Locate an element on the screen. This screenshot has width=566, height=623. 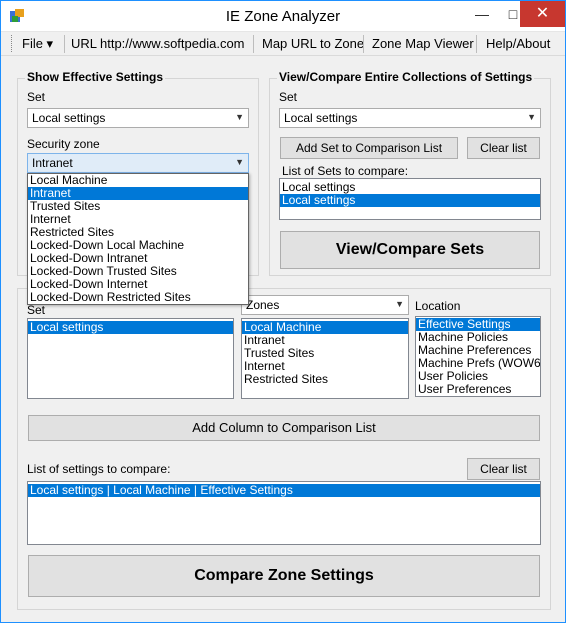
url-field: http://www.softpedia.com is located at coordinates (172, 43).